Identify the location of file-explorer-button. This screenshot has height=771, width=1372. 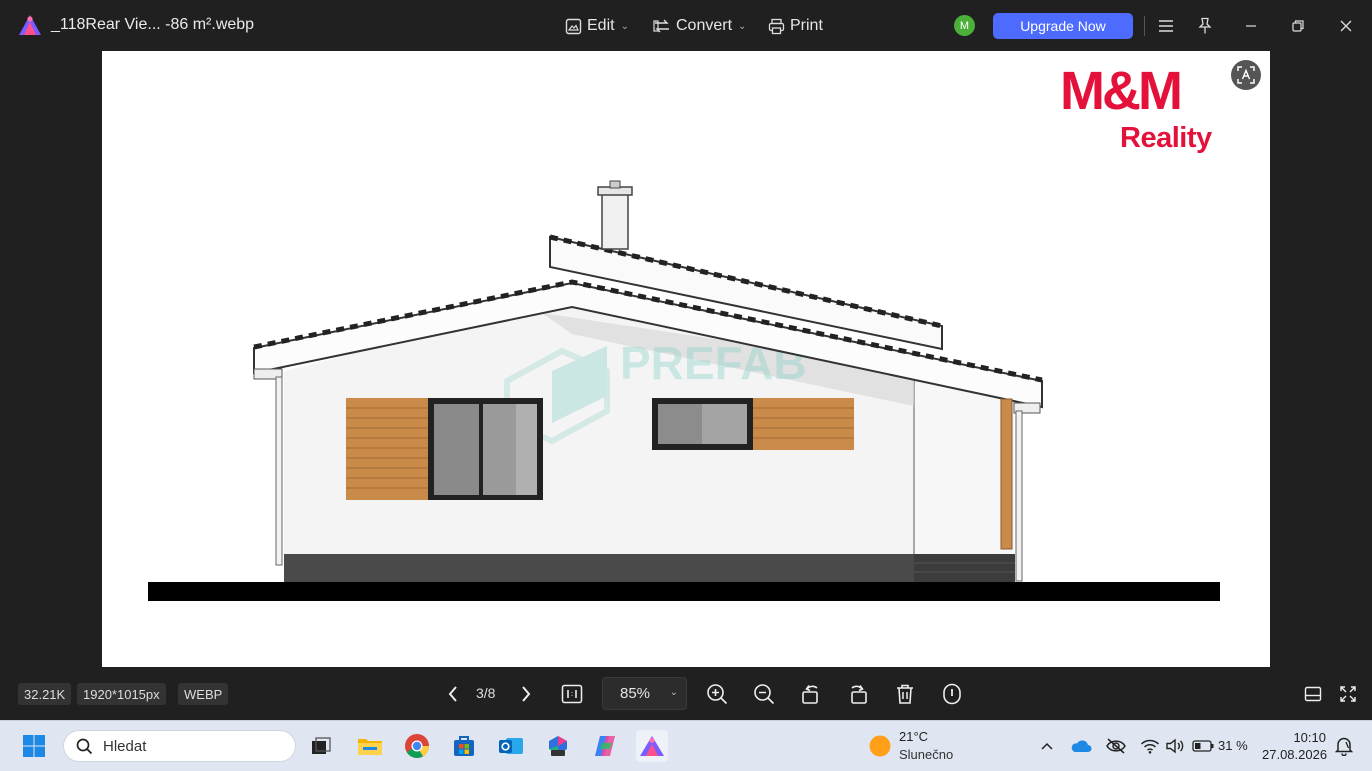
(370, 746).